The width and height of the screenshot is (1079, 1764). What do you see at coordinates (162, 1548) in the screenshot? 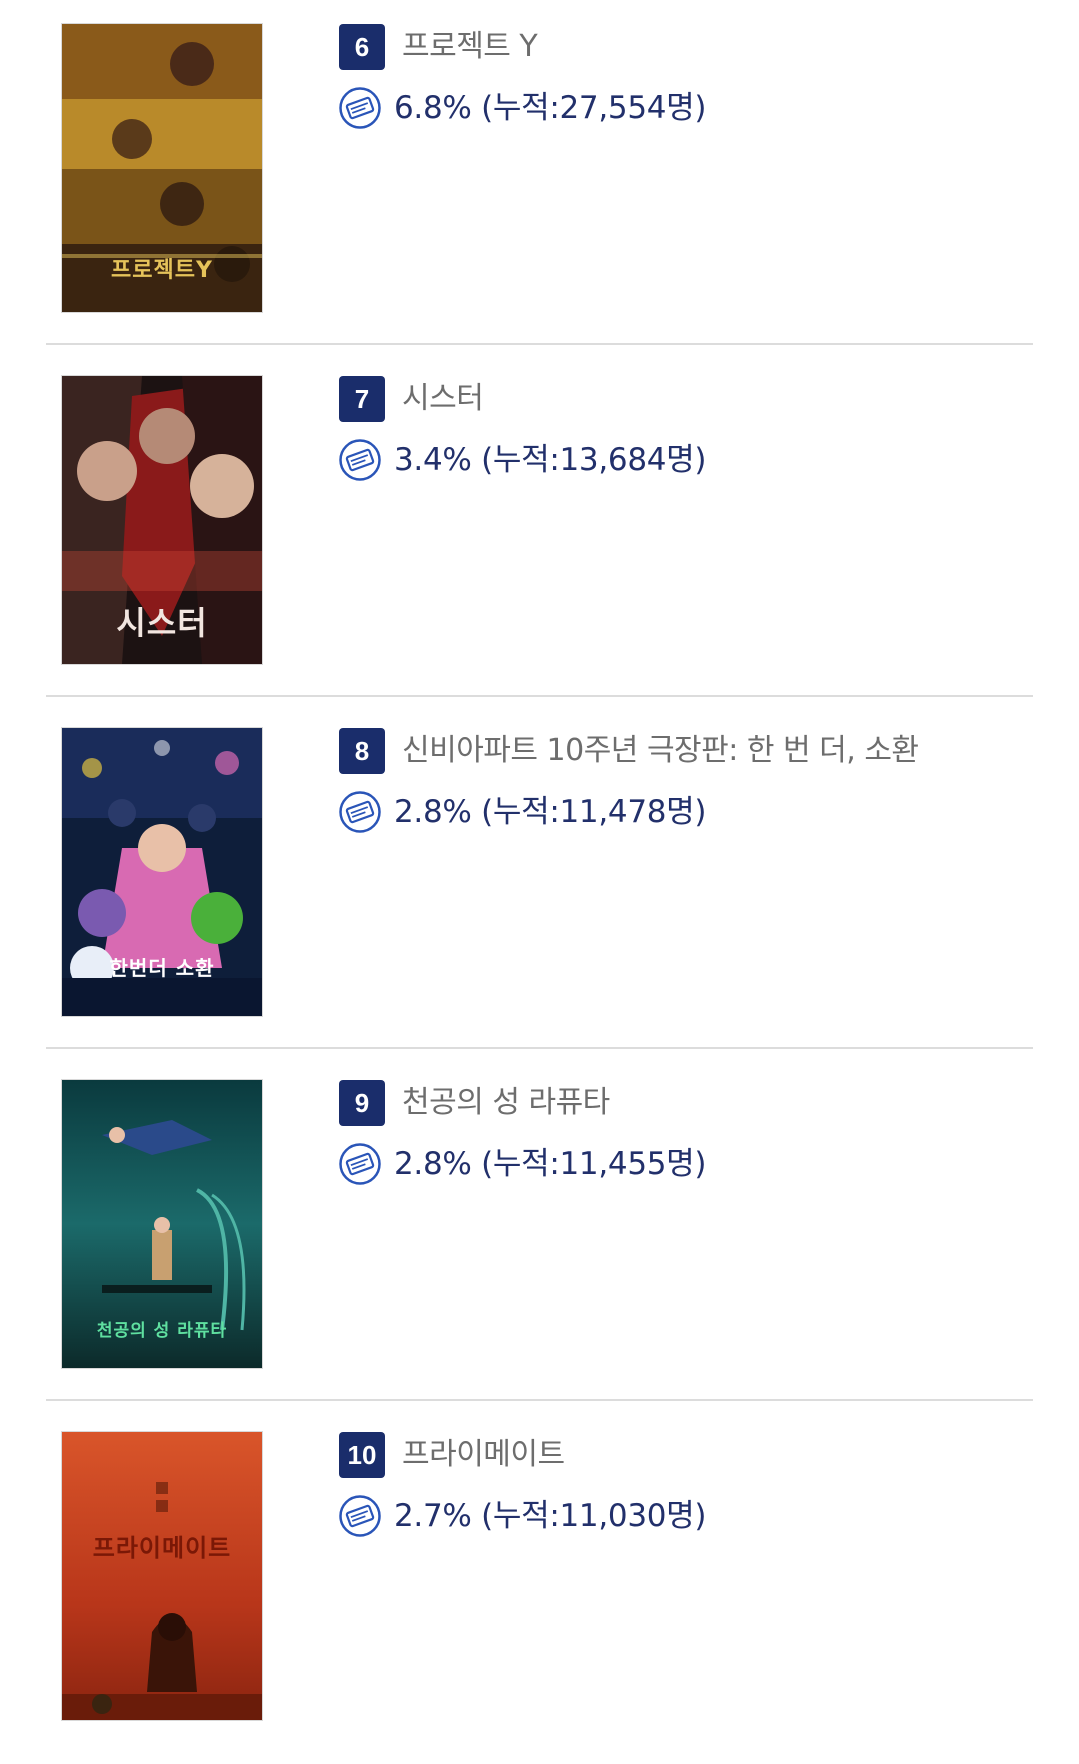
I see `poster-title: 프라이메이트` at bounding box center [162, 1548].